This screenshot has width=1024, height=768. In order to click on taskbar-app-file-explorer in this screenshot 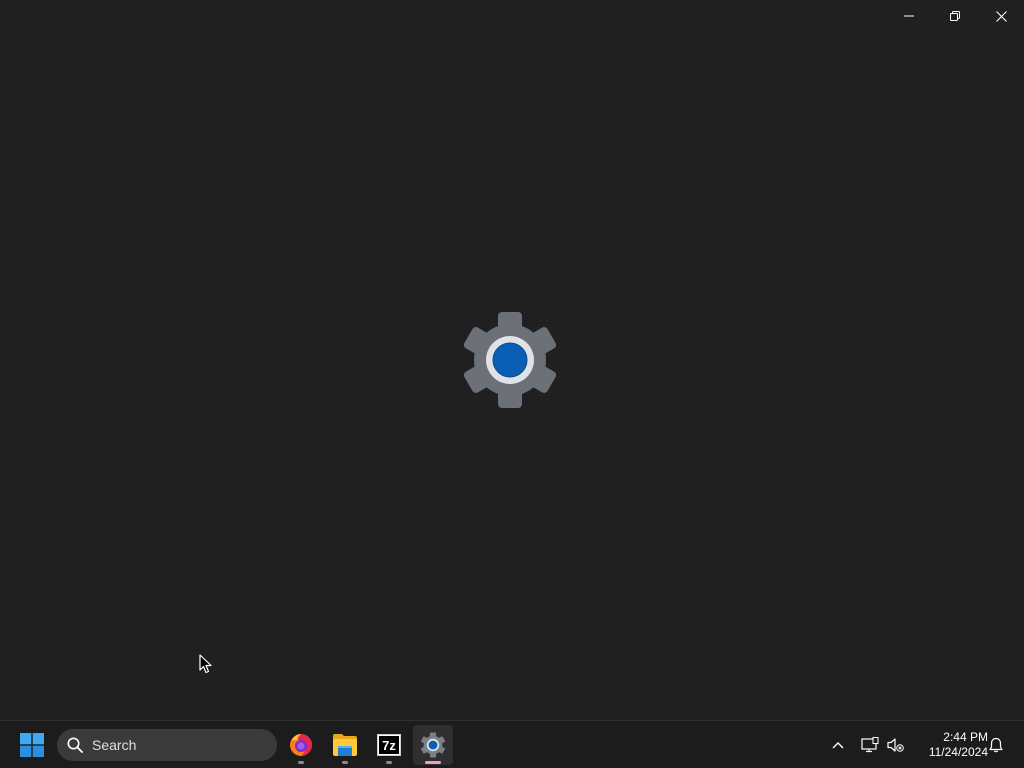, I will do `click(345, 745)`.